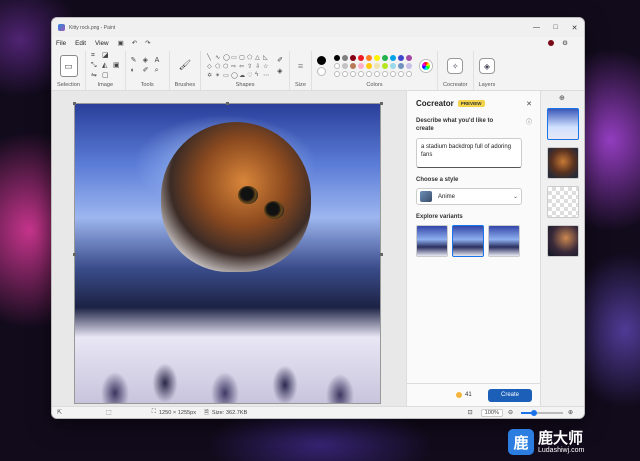  I want to click on redo-icon: ↷, so click(147, 43).